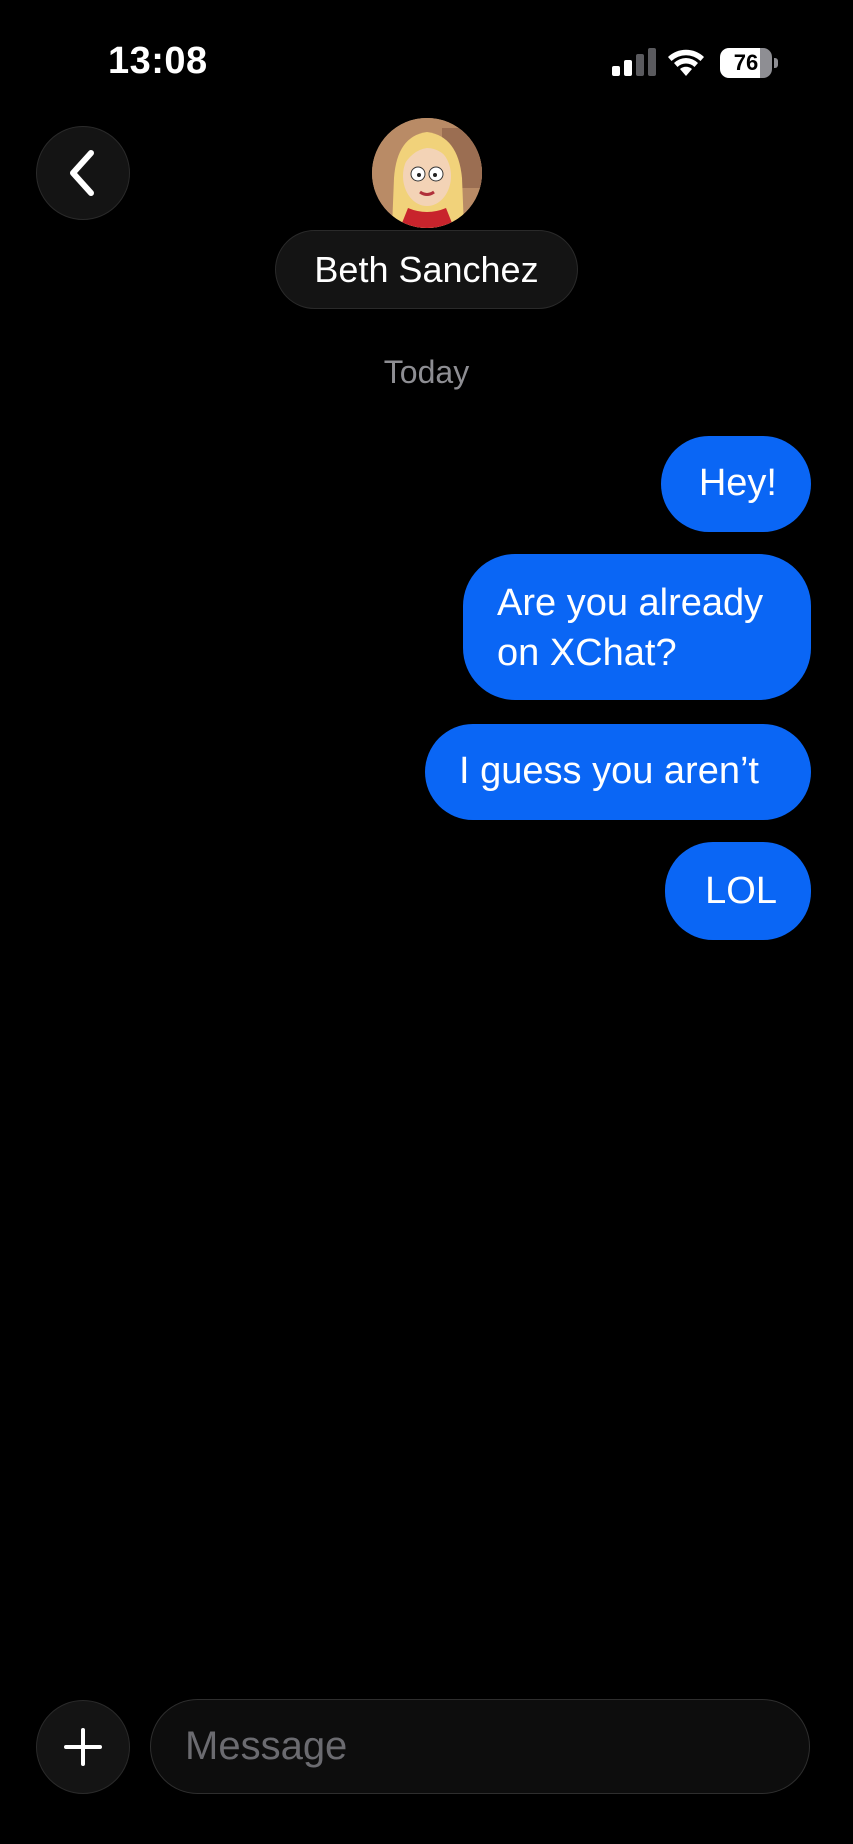 This screenshot has width=853, height=1844. Describe the element at coordinates (738, 891) in the screenshot. I see `message-bubble-outgoing: LOL` at that location.